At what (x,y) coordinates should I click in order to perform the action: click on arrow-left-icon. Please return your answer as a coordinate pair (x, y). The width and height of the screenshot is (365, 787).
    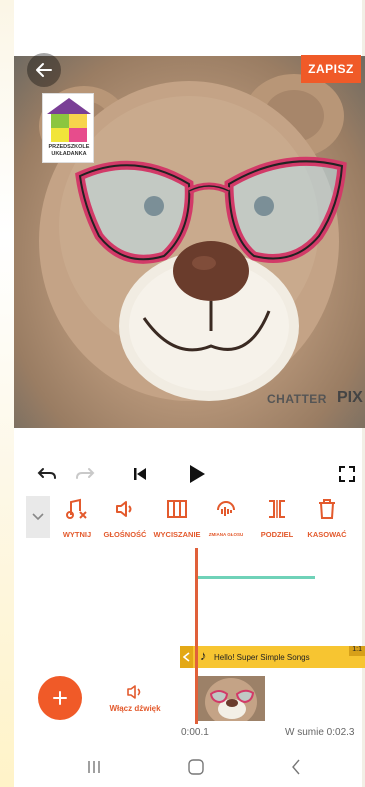
    Looking at the image, I should click on (44, 70).